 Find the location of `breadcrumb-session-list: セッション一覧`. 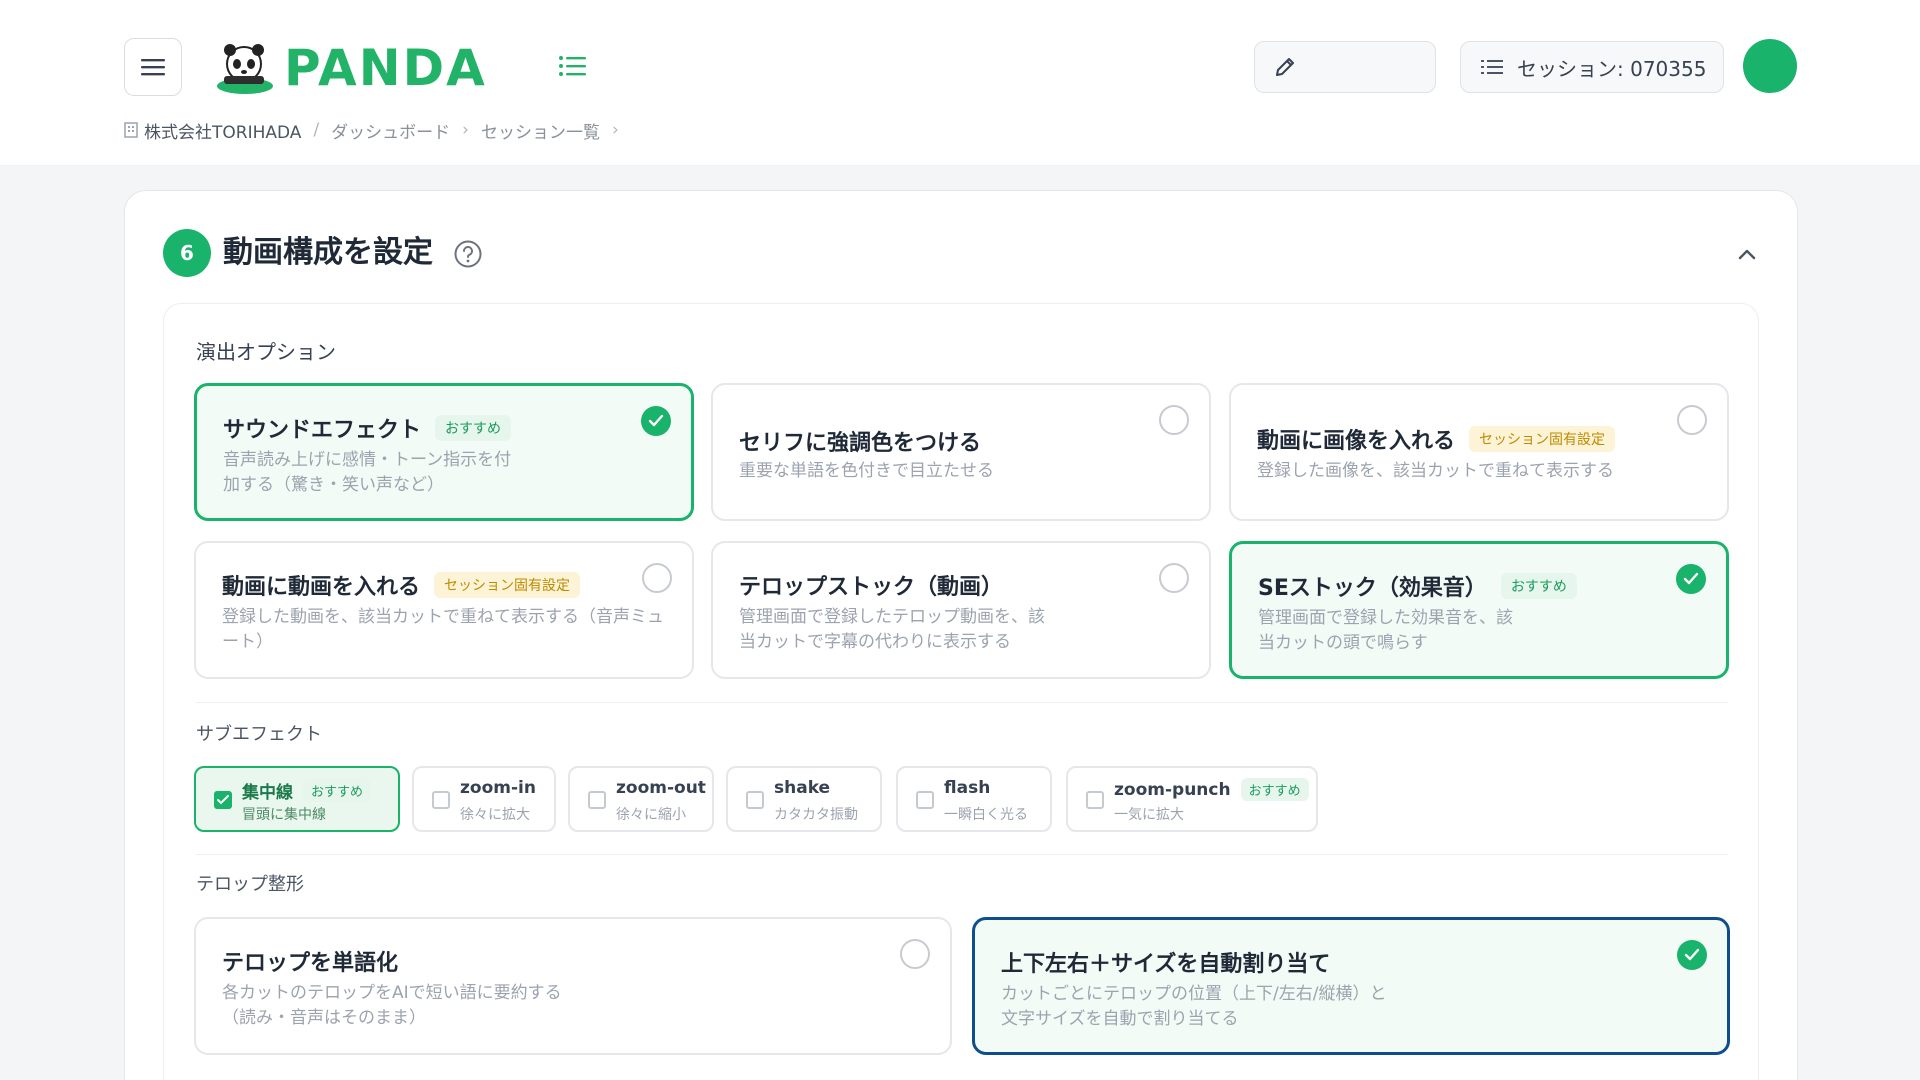

breadcrumb-session-list: セッション一覧 is located at coordinates (540, 130).